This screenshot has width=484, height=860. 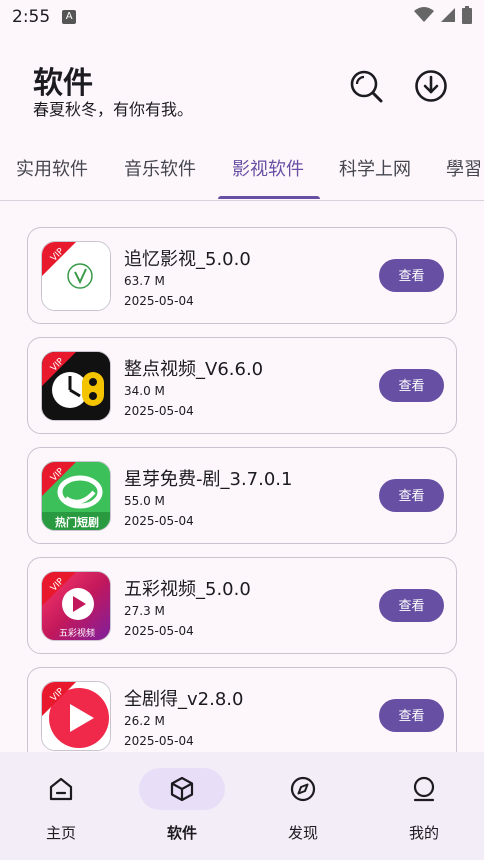 I want to click on home-icon, so click(x=61, y=789).